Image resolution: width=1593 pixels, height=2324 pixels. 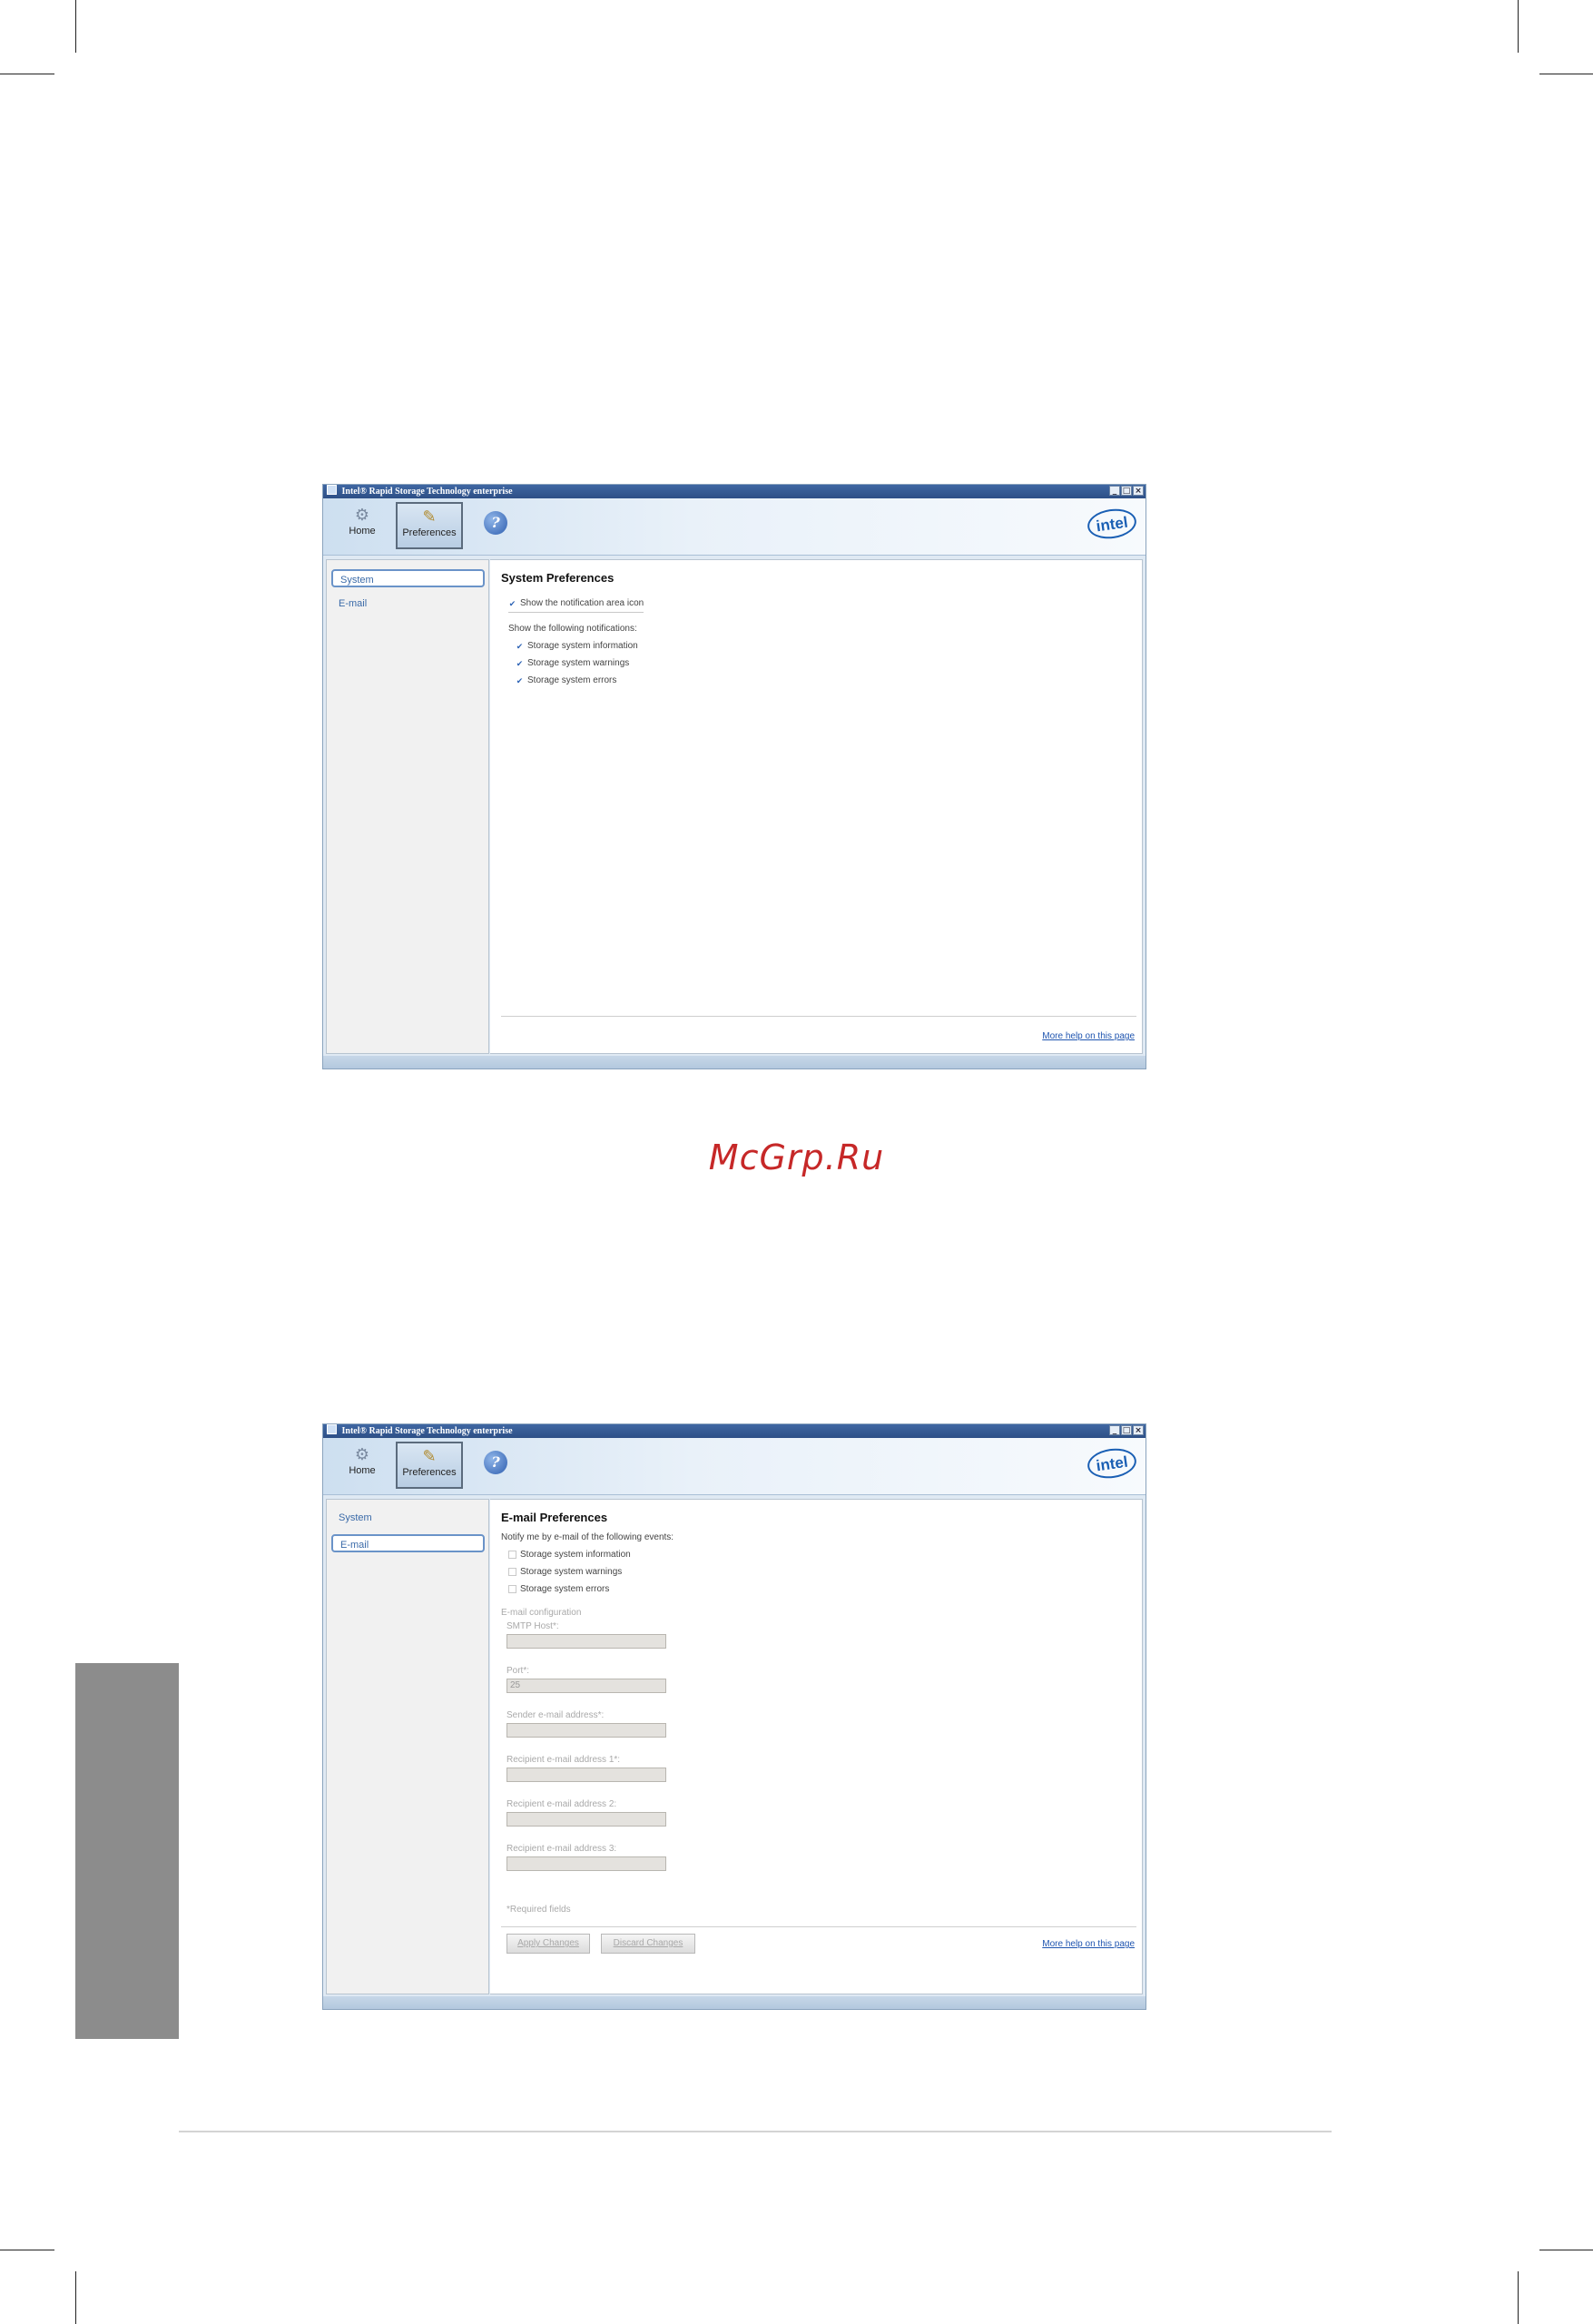 I want to click on notification-option: ✔ Storage system information, so click(x=577, y=646).